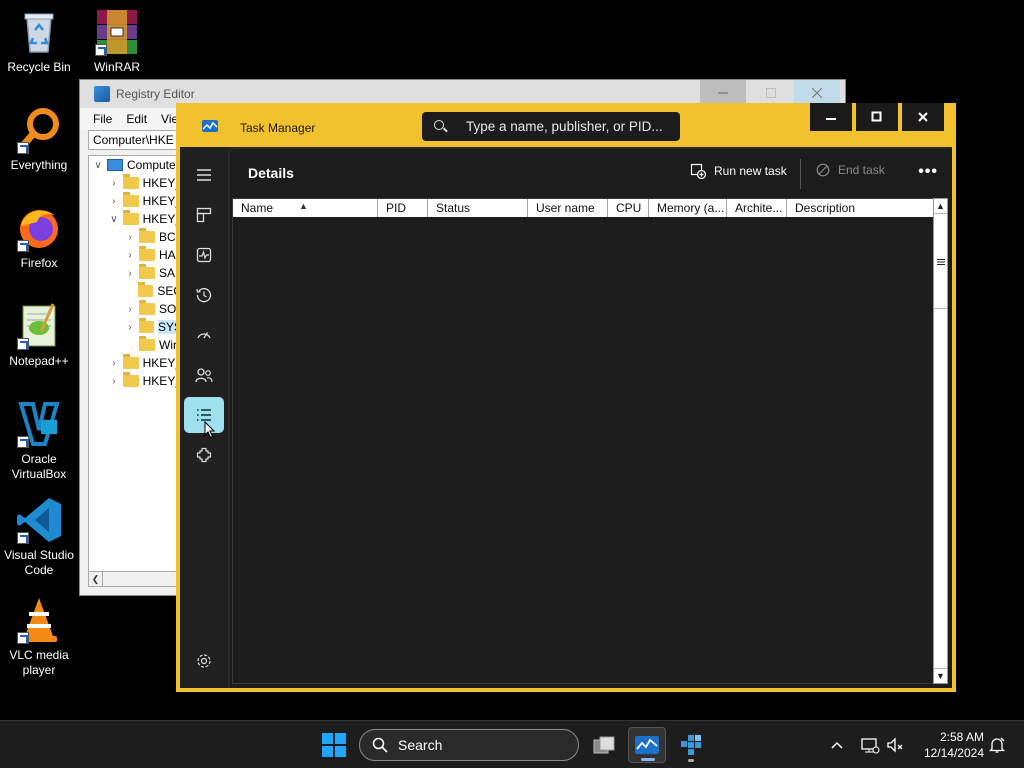  I want to click on tm-close-button, so click(923, 117).